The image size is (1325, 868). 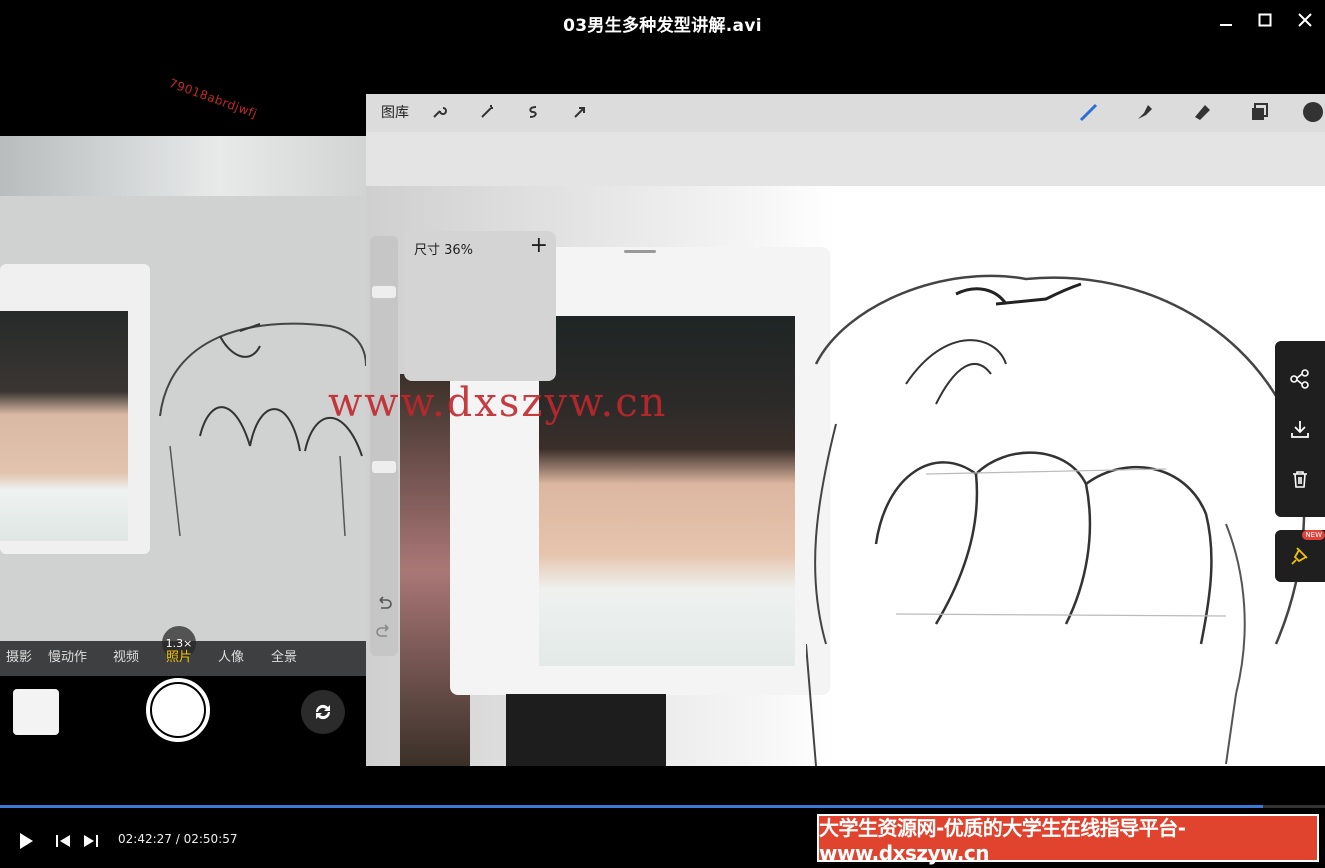 I want to click on shutter-button, so click(x=178, y=710).